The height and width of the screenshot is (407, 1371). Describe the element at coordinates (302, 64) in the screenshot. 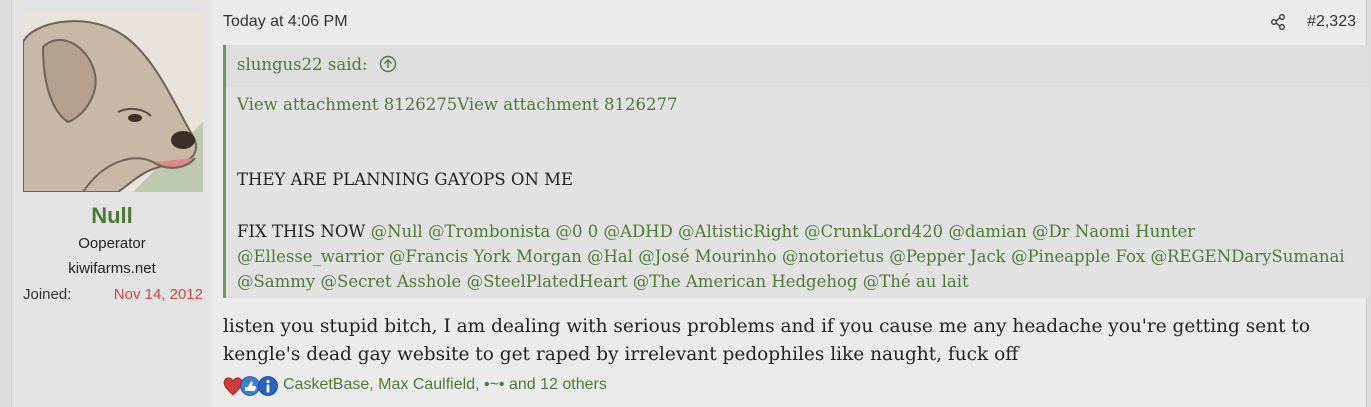

I see `quote-author-text: slungus22 said:` at that location.